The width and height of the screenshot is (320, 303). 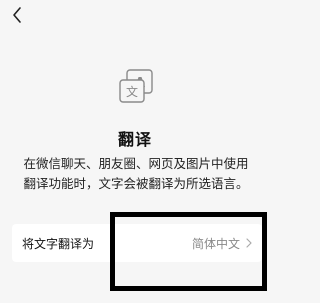 I want to click on setting-label: 将文字翻译为, so click(x=58, y=243).